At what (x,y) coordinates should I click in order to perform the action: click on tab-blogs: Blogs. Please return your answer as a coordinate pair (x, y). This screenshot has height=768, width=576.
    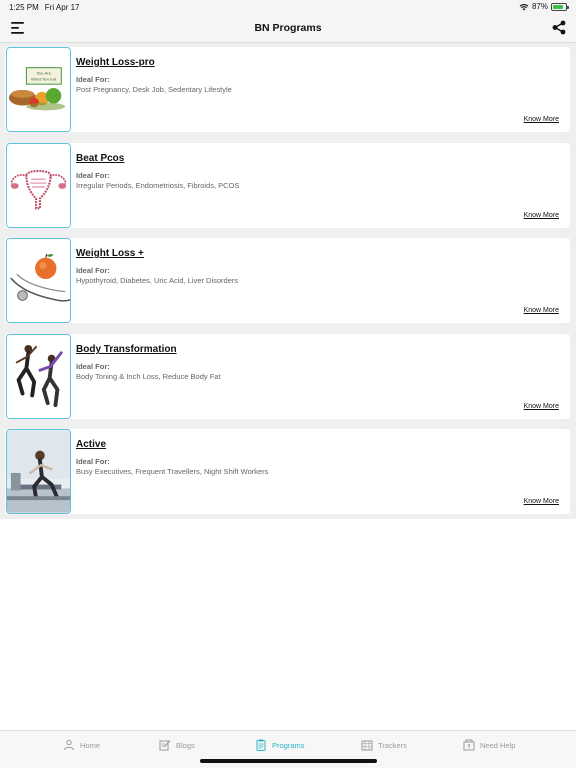
    Looking at the image, I should click on (177, 745).